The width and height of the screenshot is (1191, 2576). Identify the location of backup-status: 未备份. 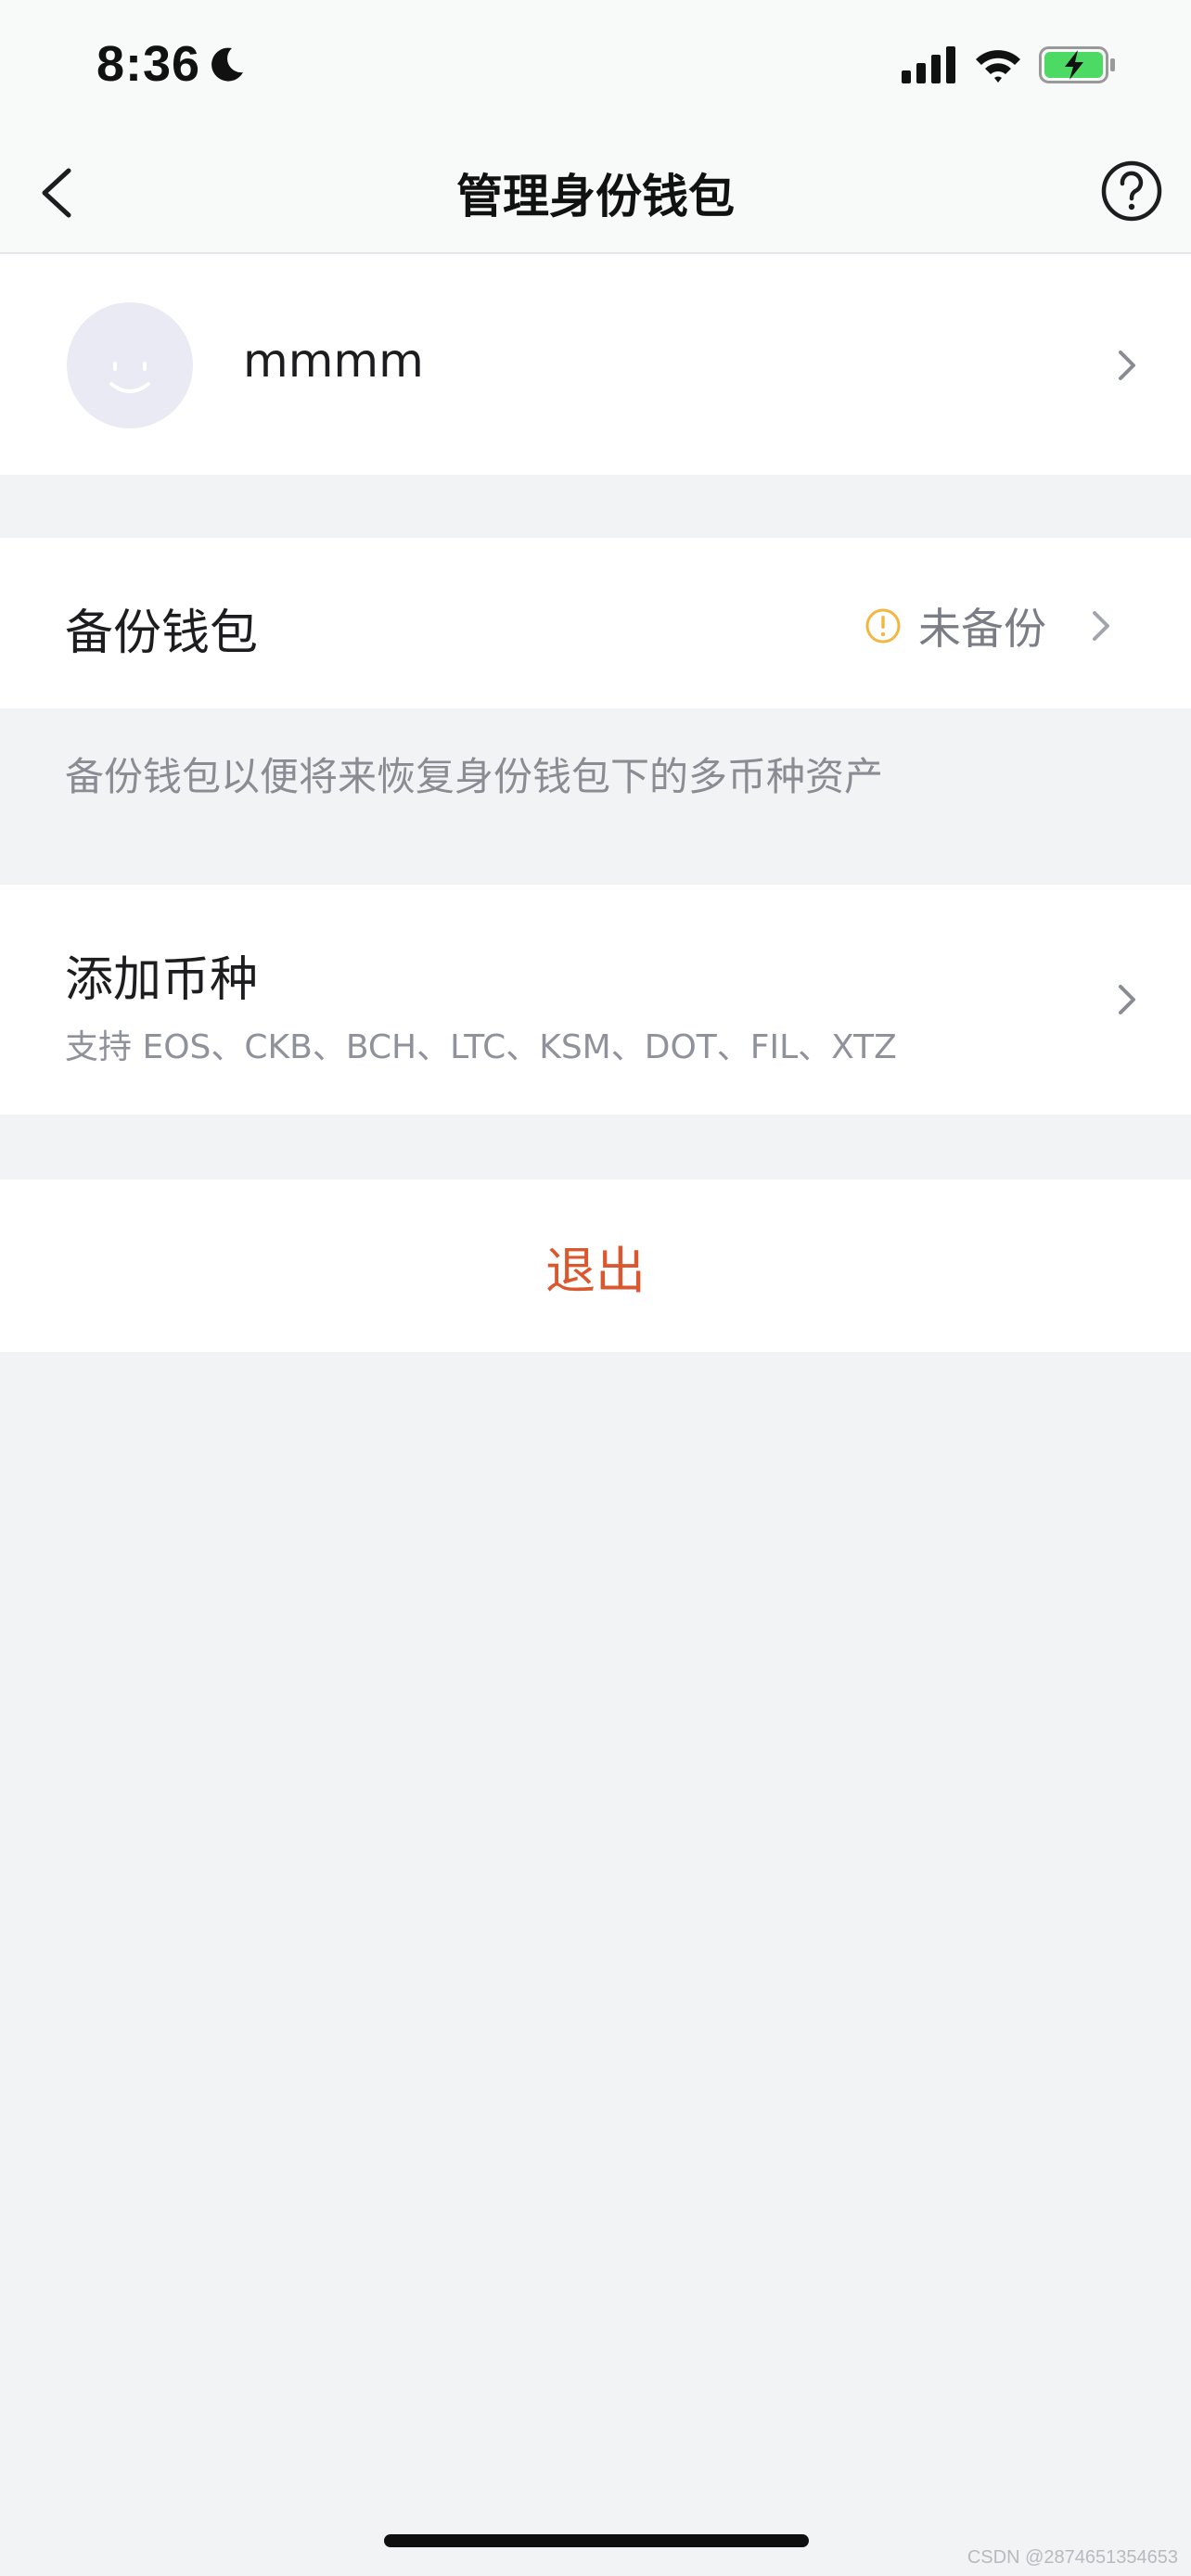
(988, 626).